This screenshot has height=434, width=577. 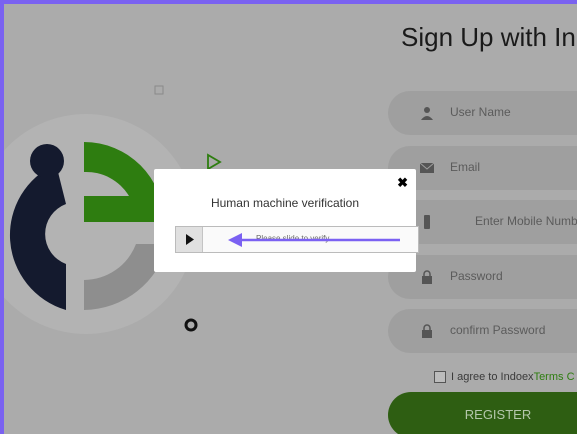 I want to click on agree-checkbox, so click(x=440, y=377).